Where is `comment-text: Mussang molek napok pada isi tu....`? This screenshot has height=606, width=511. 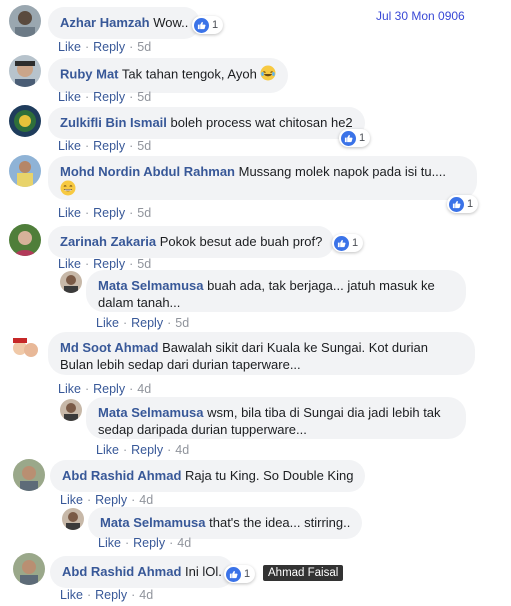
comment-text: Mussang molek napok pada isi tu.... is located at coordinates (342, 171).